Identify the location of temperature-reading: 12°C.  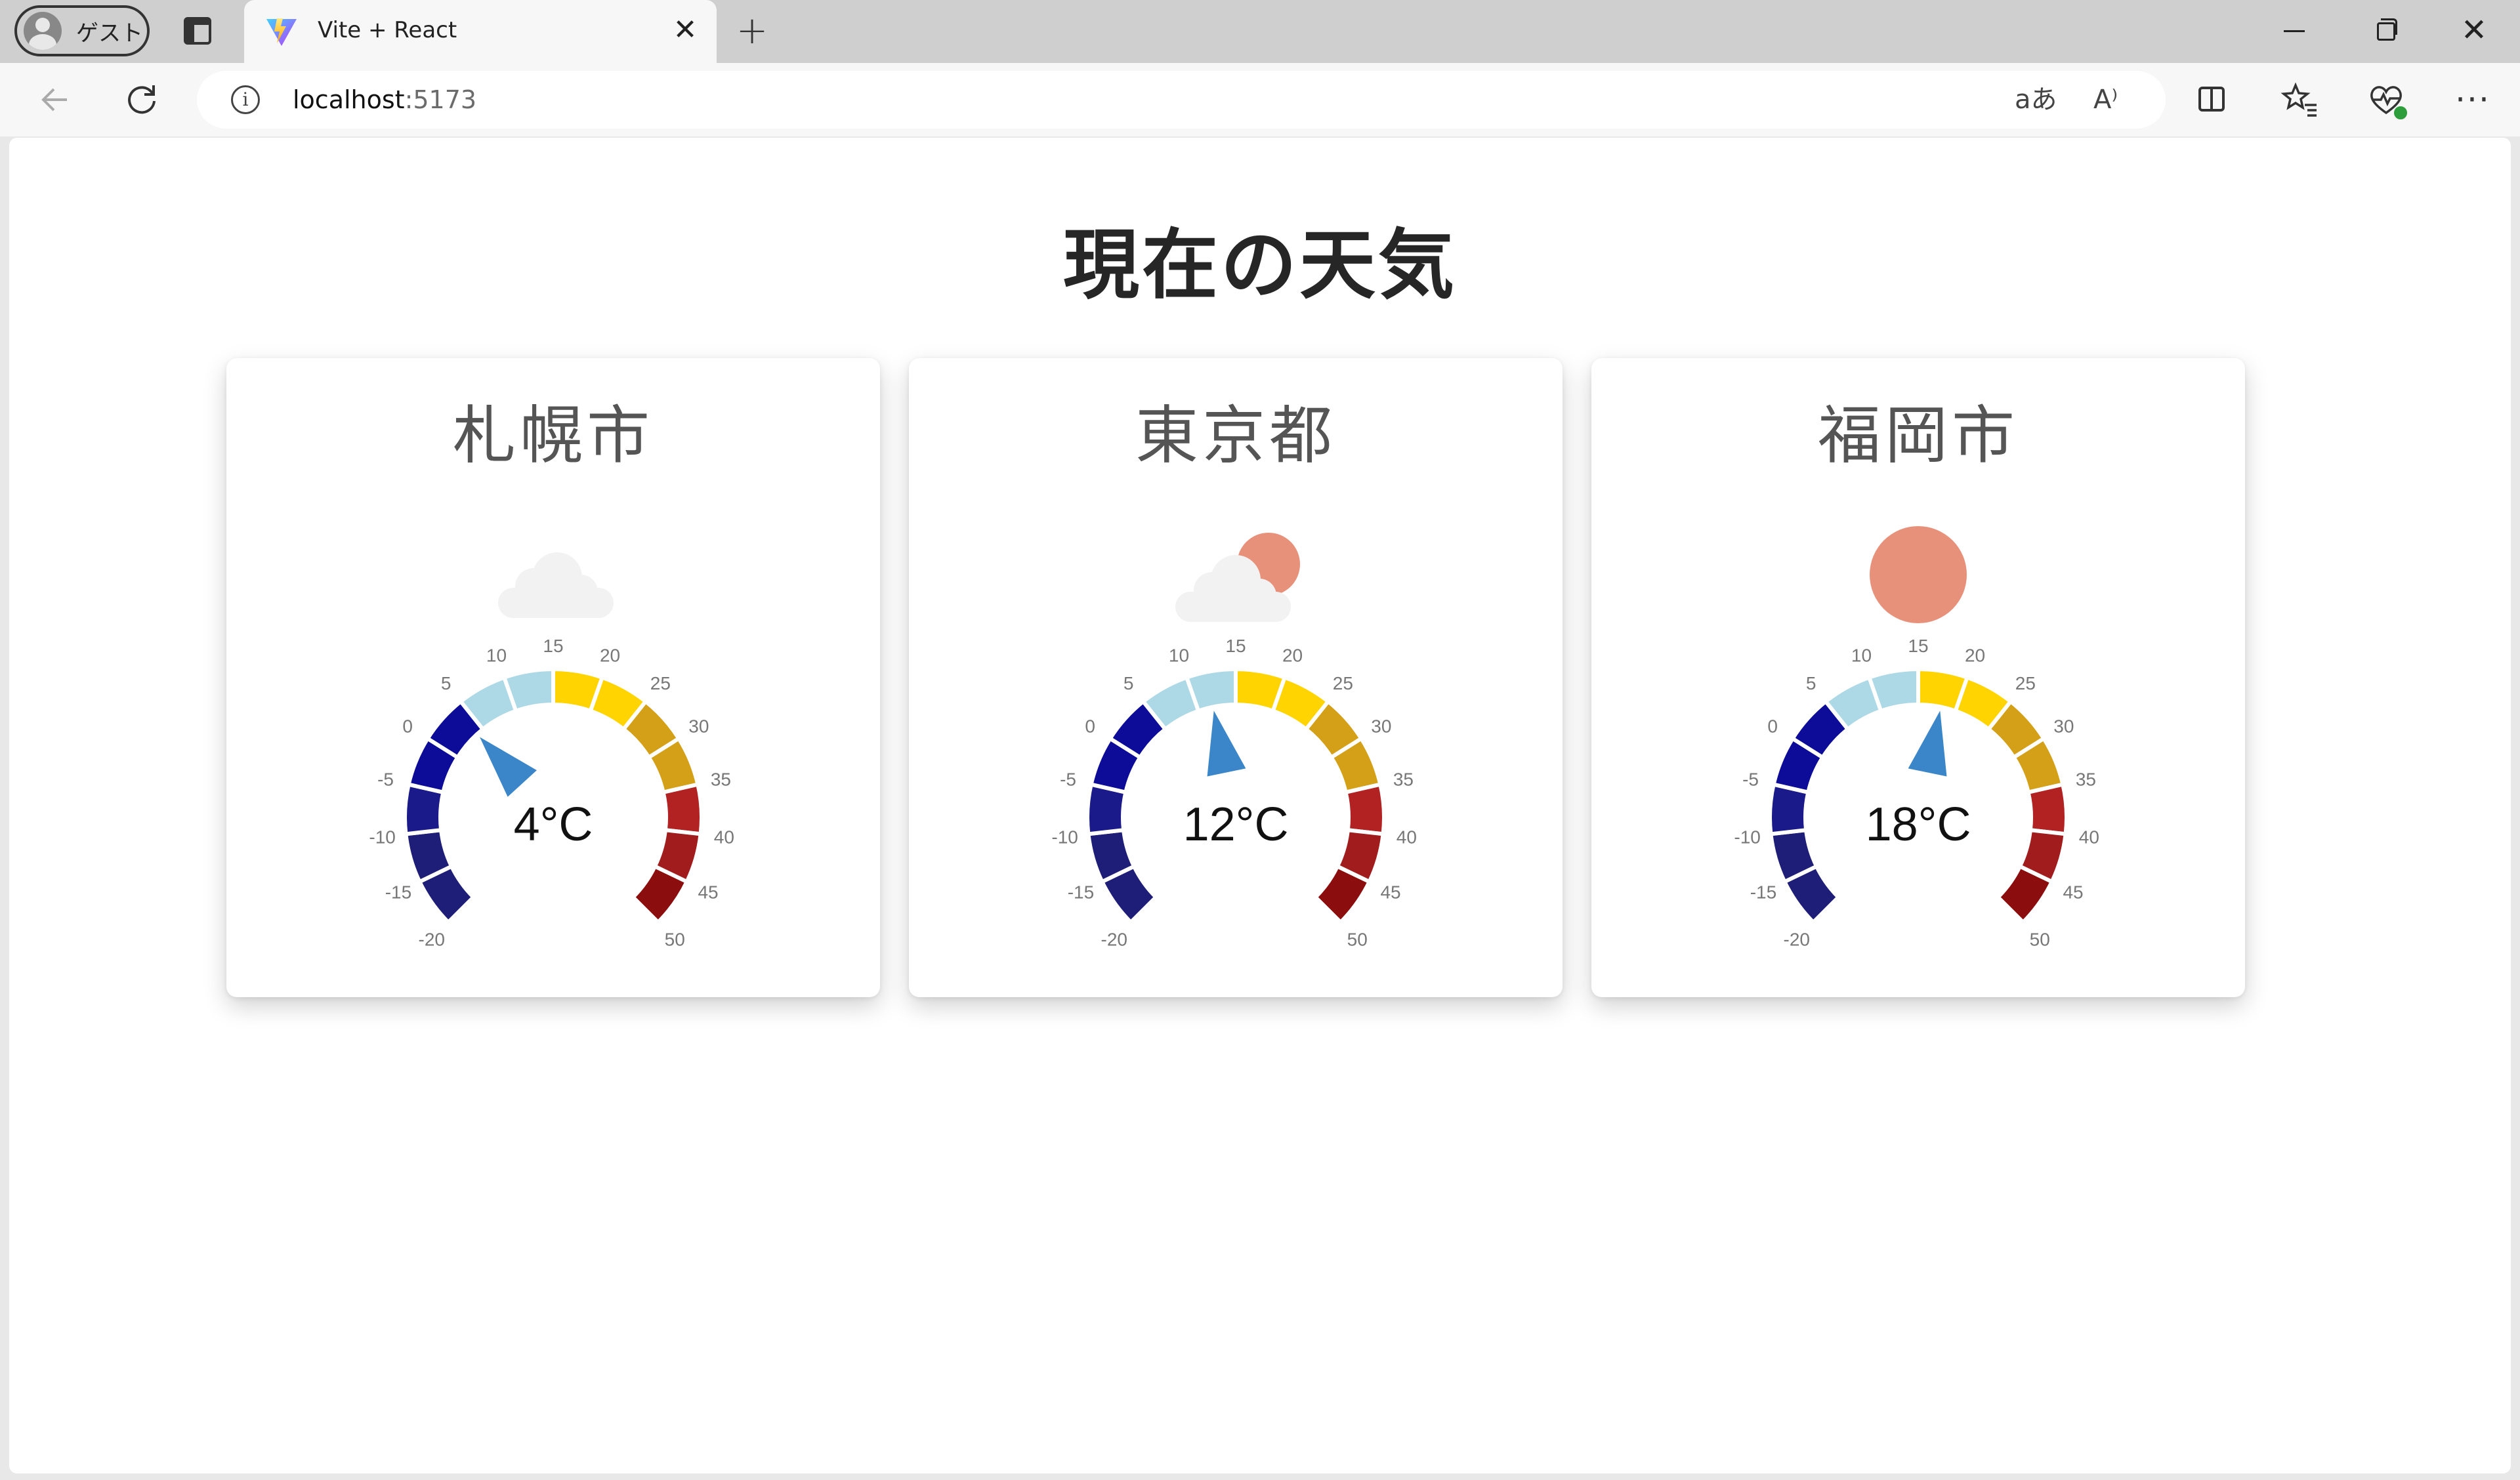
(1236, 824).